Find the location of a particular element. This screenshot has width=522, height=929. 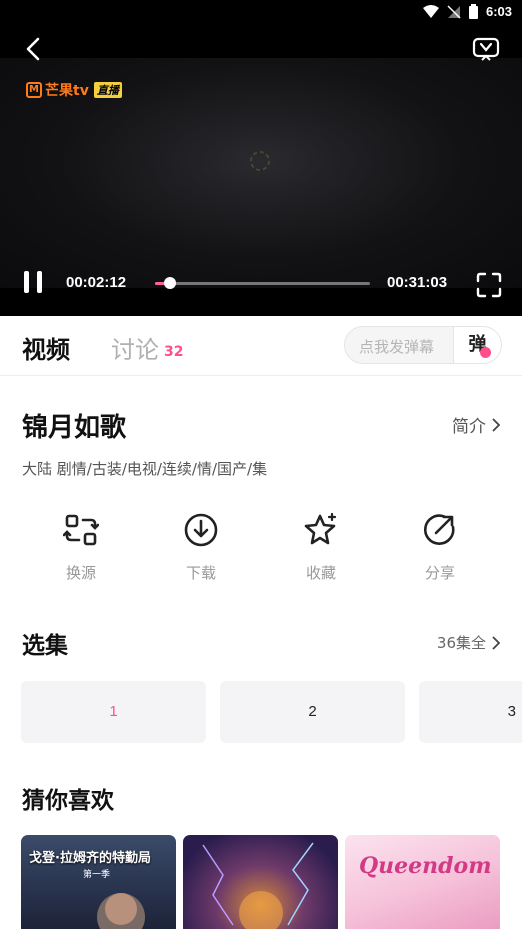

poster-face-art is located at coordinates (121, 911).